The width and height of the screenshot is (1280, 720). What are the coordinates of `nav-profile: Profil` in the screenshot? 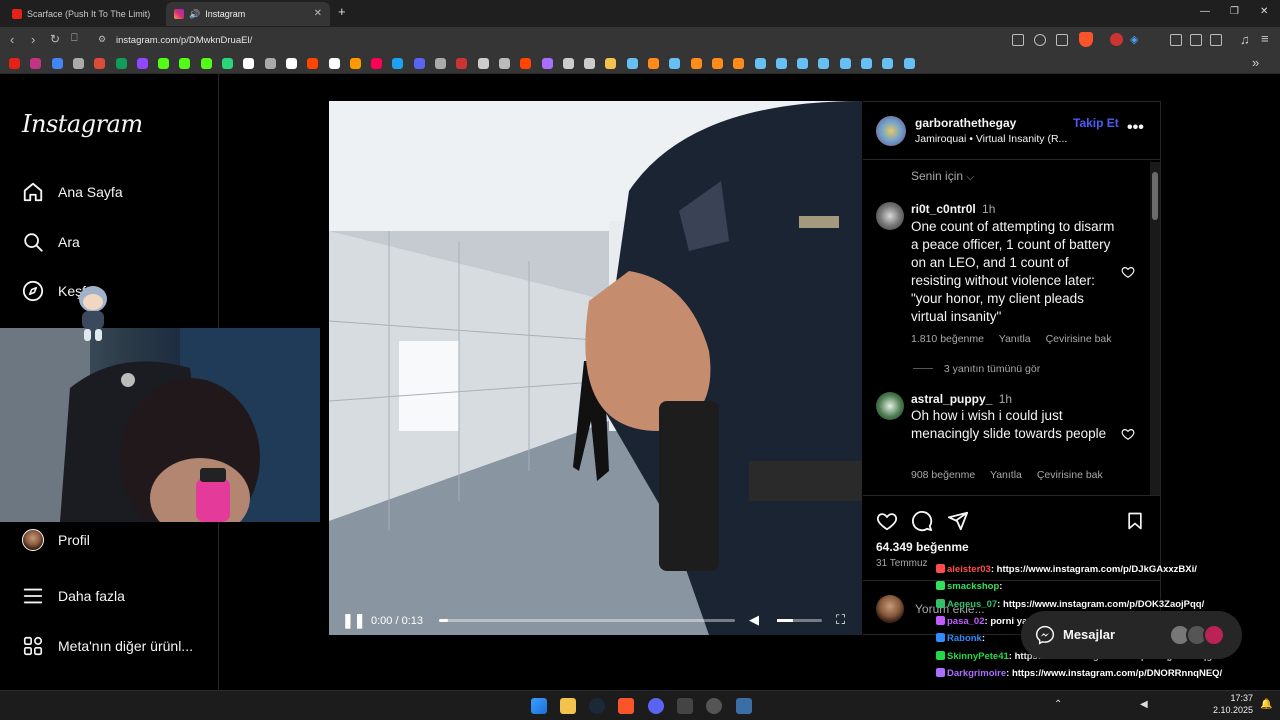 It's located at (56, 540).